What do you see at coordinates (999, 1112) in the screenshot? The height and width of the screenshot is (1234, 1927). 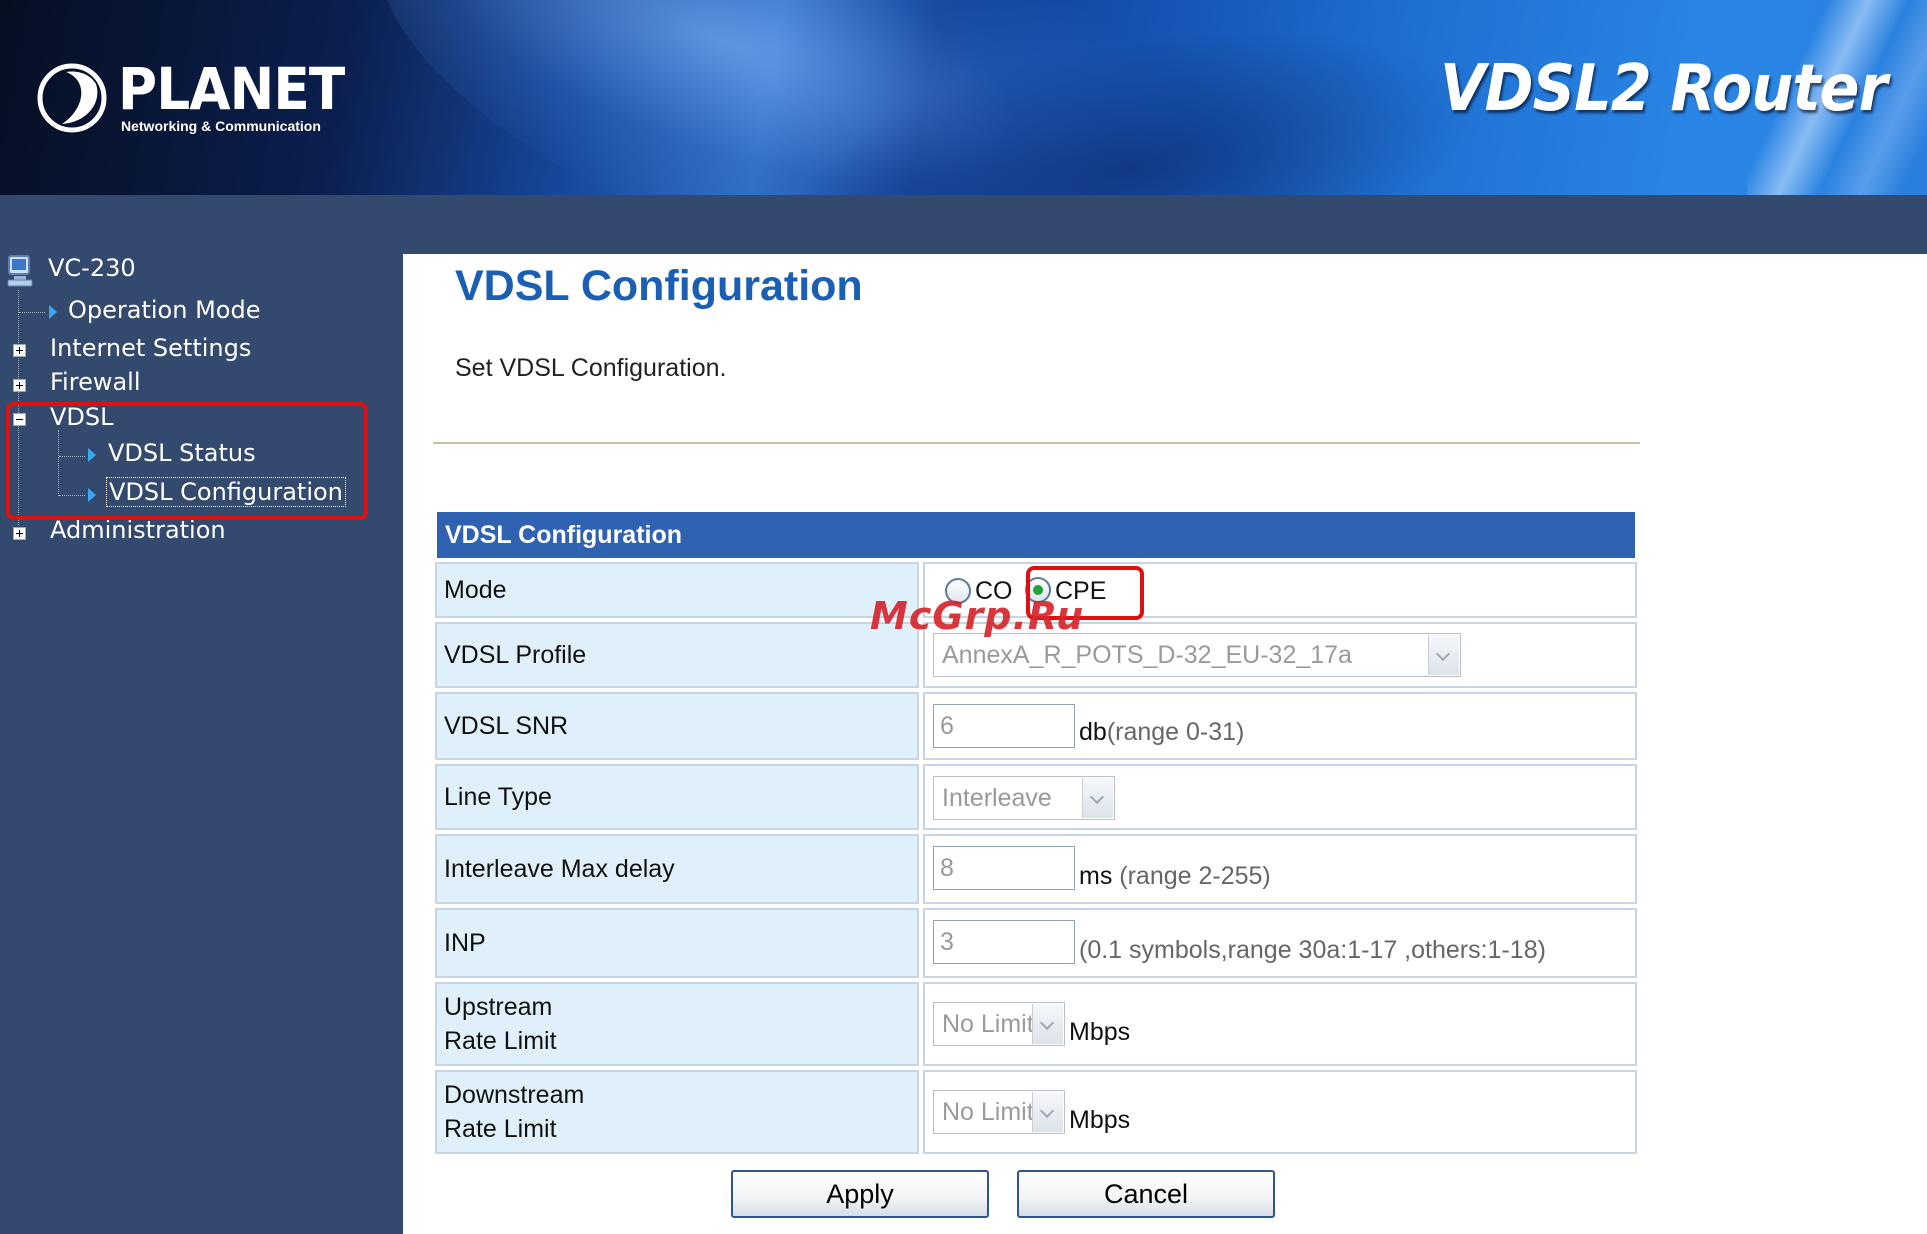 I see `downstream-rate-limit-select: No Limit` at bounding box center [999, 1112].